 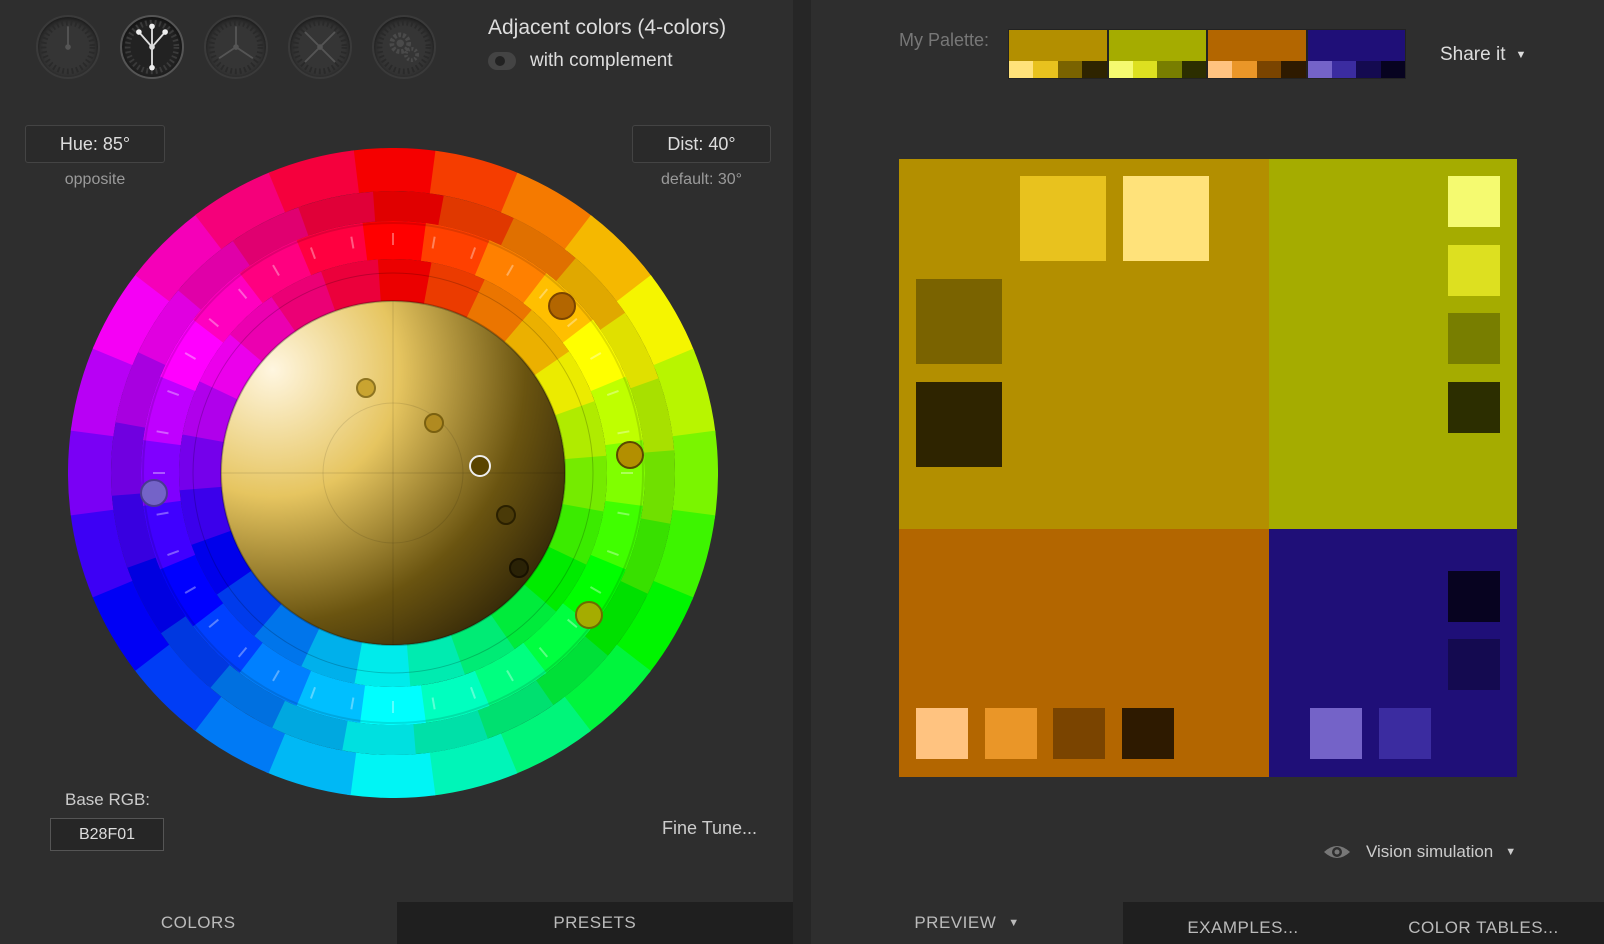 I want to click on triad-scheme-icon, so click(x=236, y=47).